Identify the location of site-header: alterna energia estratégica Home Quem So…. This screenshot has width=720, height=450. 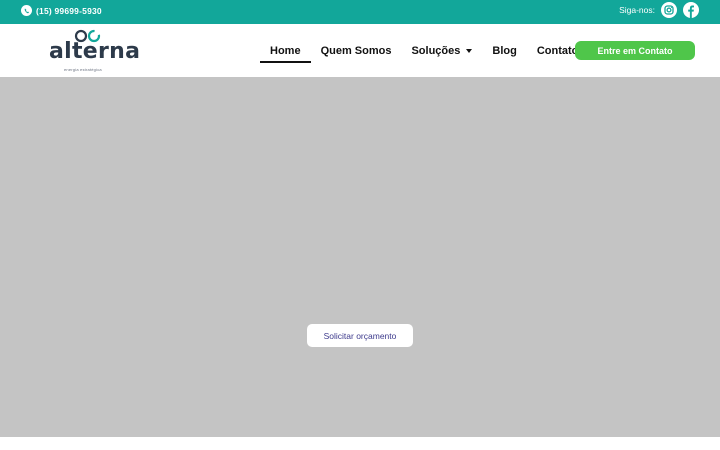
(360, 50).